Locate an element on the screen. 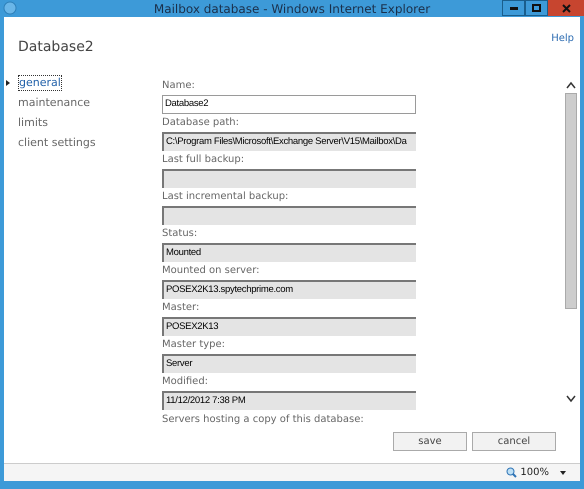  scroll-up-icon is located at coordinates (571, 85).